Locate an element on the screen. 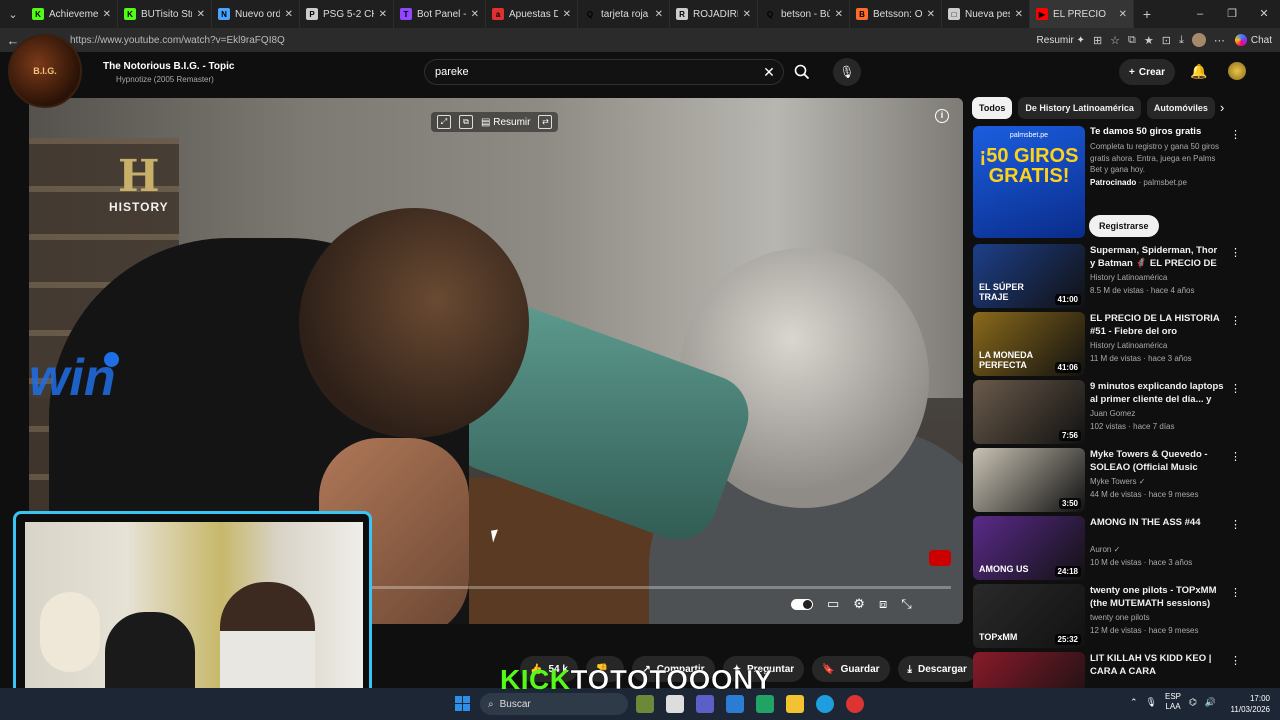 Image resolution: width=1280 pixels, height=720 pixels. browser-tab: B Betsson: Obtén ✕ is located at coordinates (896, 14).